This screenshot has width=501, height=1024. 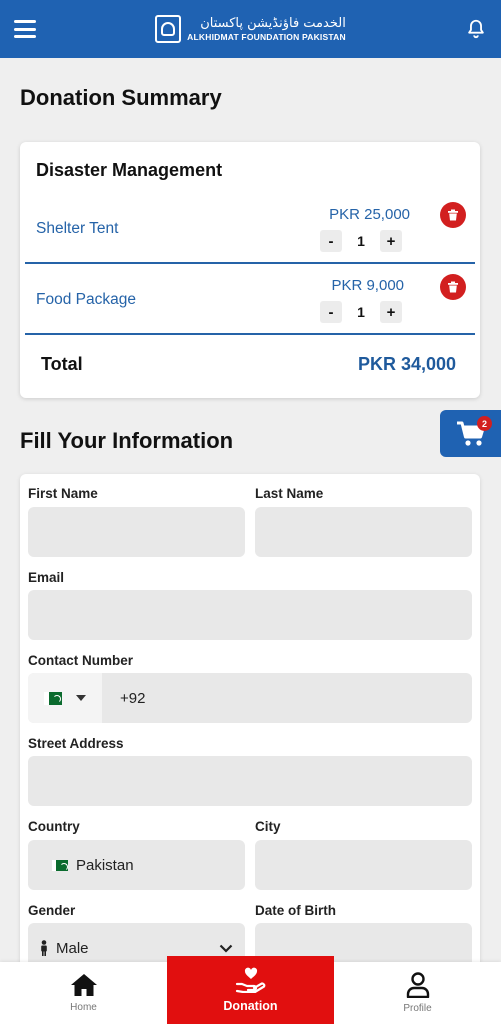 What do you see at coordinates (250, 980) in the screenshot?
I see `donation-hand-heart-icon` at bounding box center [250, 980].